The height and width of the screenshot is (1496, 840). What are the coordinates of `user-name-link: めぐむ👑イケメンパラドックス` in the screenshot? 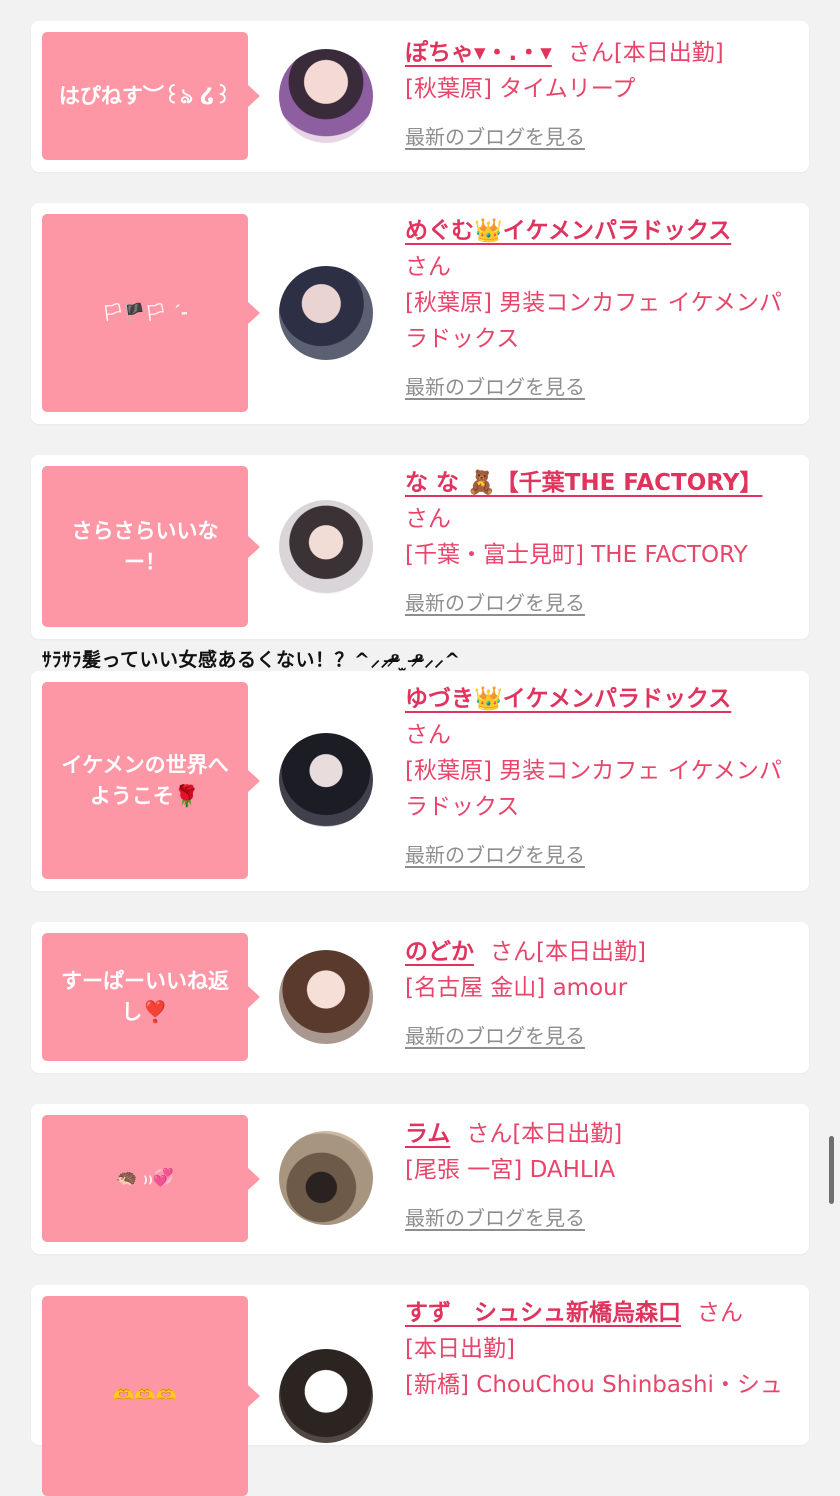 It's located at (568, 231).